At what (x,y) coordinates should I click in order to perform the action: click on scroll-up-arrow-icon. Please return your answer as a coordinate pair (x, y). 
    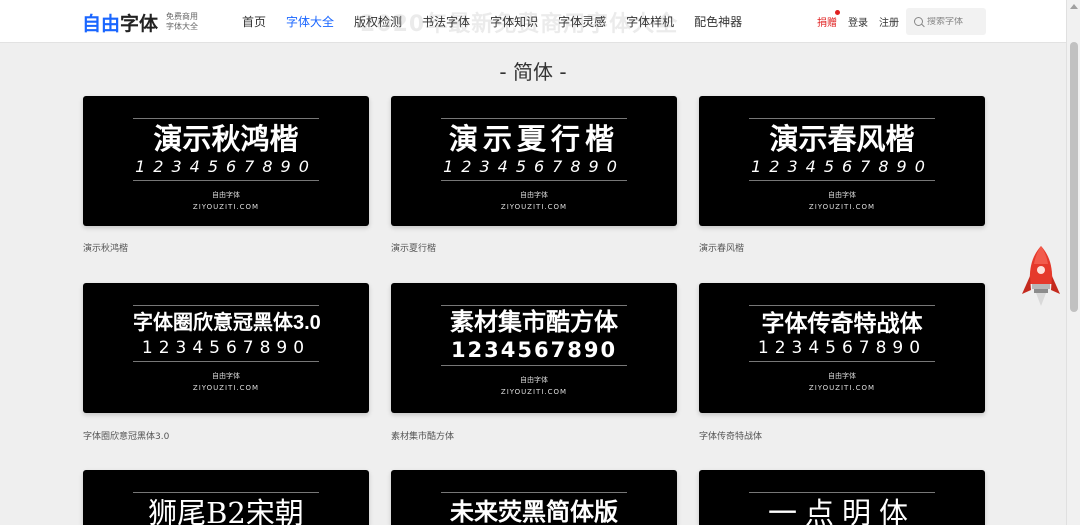
    Looking at the image, I should click on (1074, 6).